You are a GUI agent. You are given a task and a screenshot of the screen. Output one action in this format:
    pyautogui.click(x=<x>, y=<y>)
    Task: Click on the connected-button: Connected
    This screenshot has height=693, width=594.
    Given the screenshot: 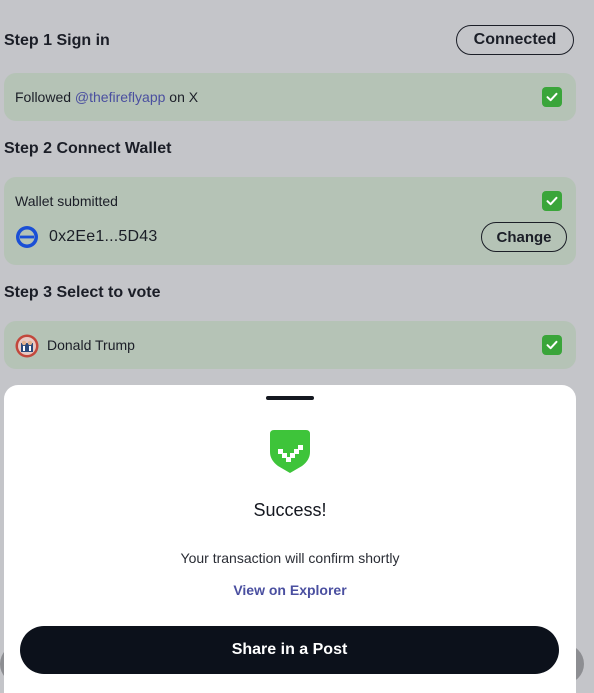 What is the action you would take?
    pyautogui.click(x=515, y=40)
    